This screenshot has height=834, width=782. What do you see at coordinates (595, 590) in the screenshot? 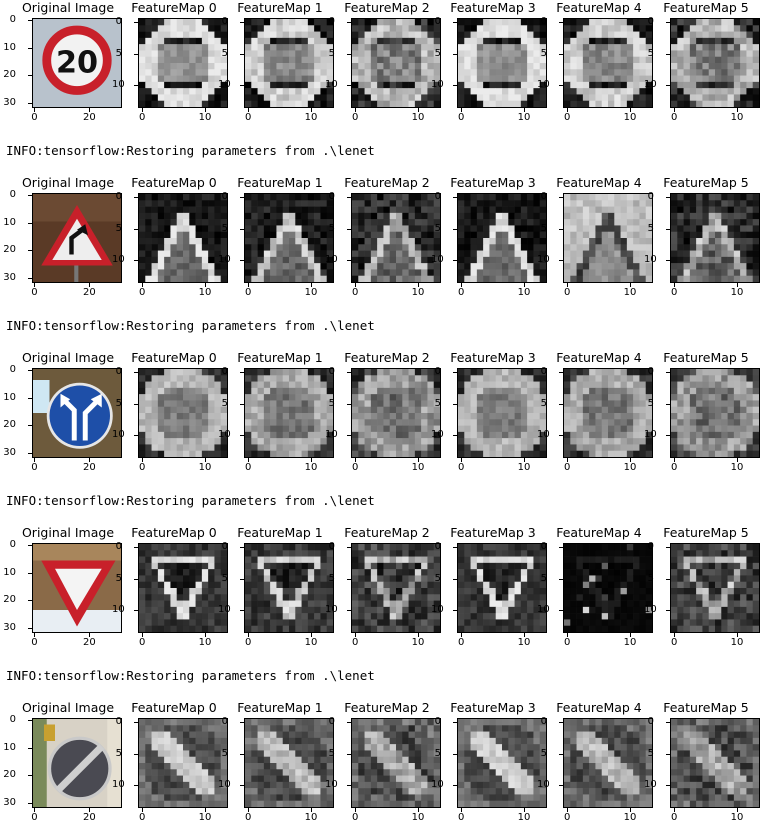
I see `feature-map-panel: FeatureMap 4 0 5 10 0 10` at bounding box center [595, 590].